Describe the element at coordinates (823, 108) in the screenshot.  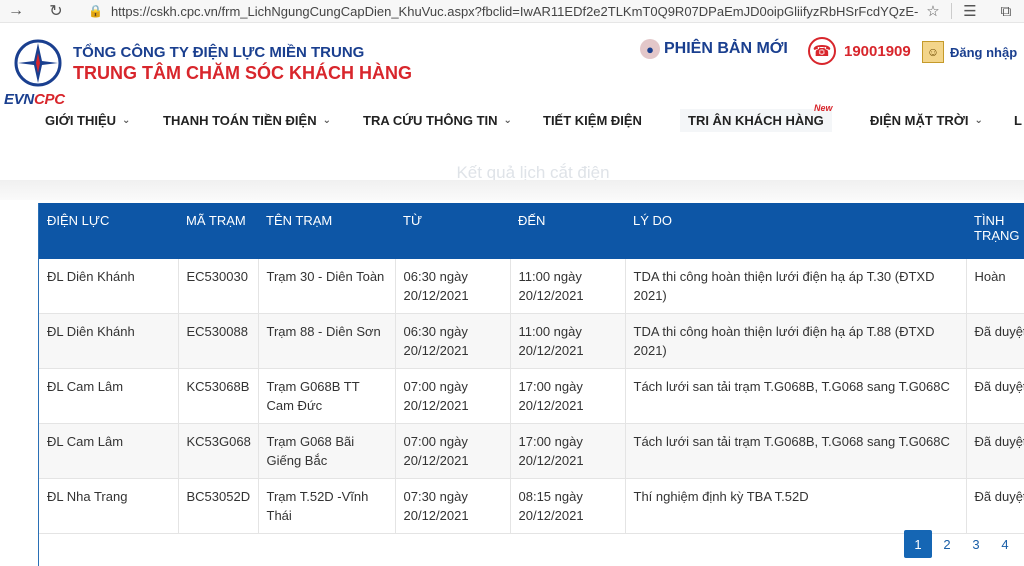
I see `new-badge: New` at that location.